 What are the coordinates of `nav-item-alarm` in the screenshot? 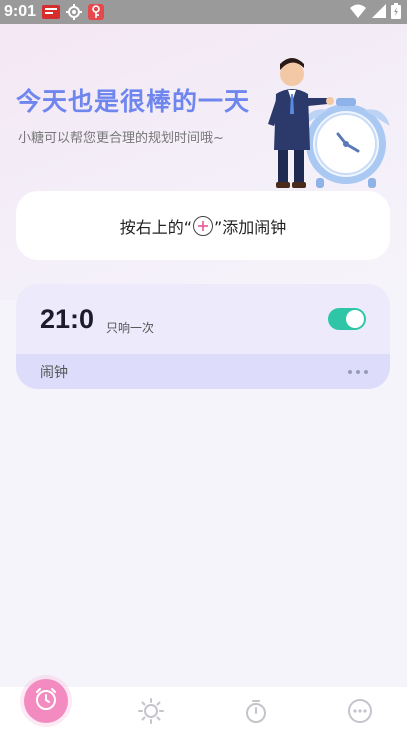 It's located at (46, 701).